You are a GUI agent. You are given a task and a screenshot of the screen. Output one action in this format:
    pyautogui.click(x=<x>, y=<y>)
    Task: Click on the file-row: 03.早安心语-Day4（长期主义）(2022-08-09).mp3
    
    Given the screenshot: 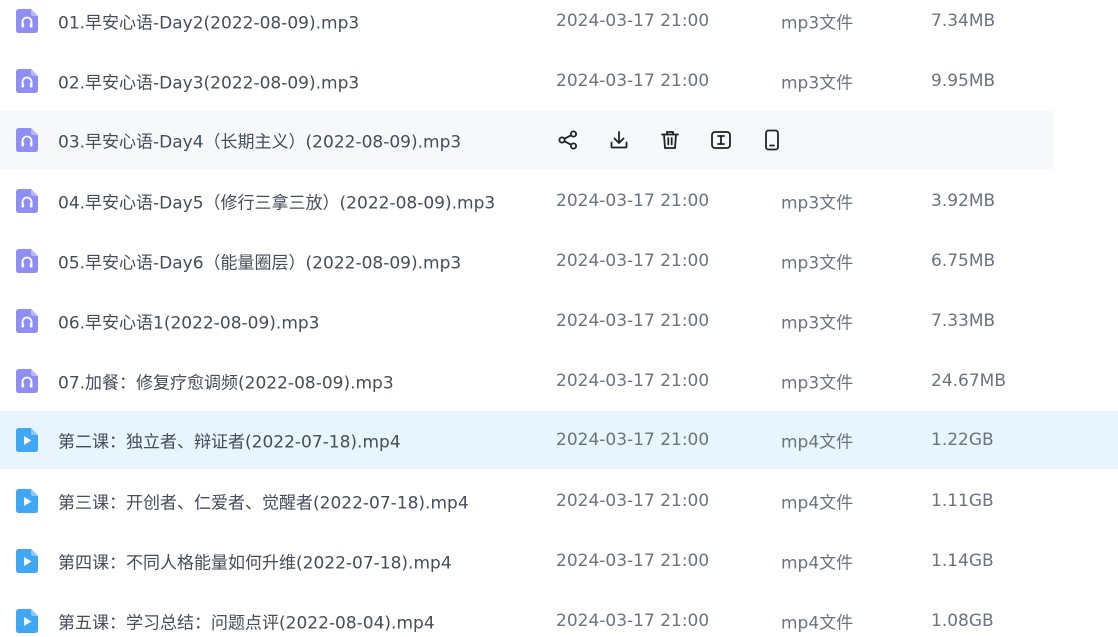 What is the action you would take?
    pyautogui.click(x=527, y=140)
    